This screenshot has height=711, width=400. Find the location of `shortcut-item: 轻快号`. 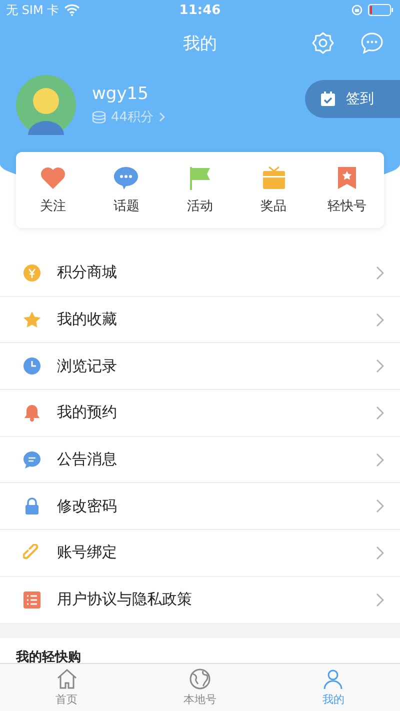

shortcut-item: 轻快号 is located at coordinates (347, 190).